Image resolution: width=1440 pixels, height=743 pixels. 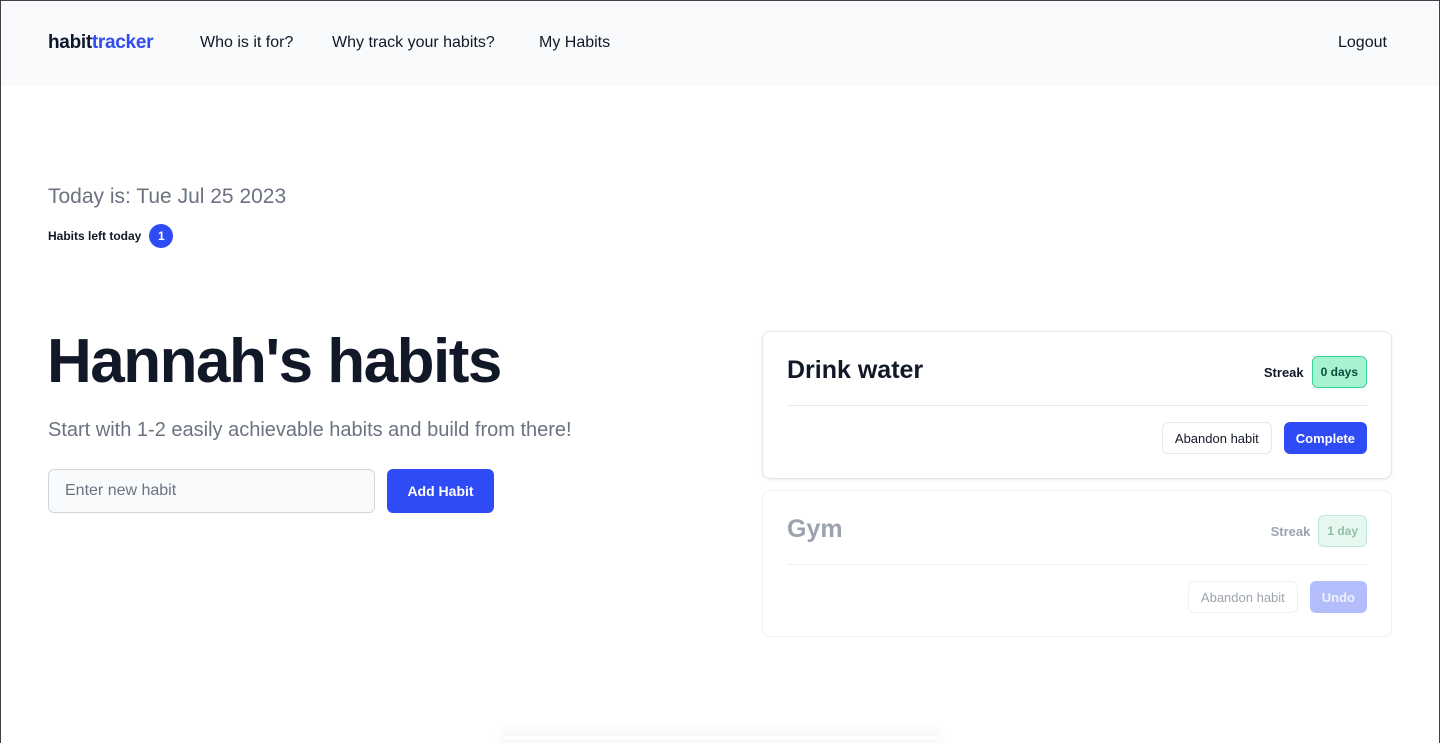 What do you see at coordinates (440, 491) in the screenshot?
I see `add-habit-button: Add Habit` at bounding box center [440, 491].